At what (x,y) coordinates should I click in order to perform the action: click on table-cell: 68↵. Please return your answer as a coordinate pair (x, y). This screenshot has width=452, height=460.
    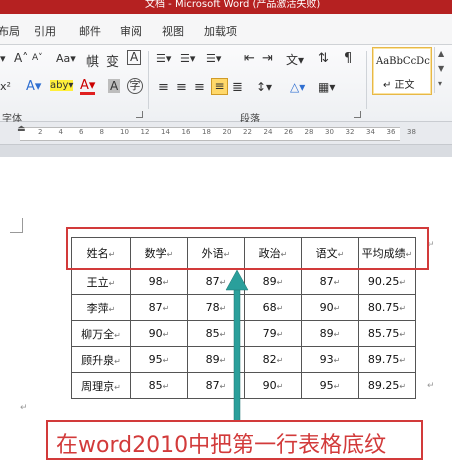
    Looking at the image, I should click on (273, 307).